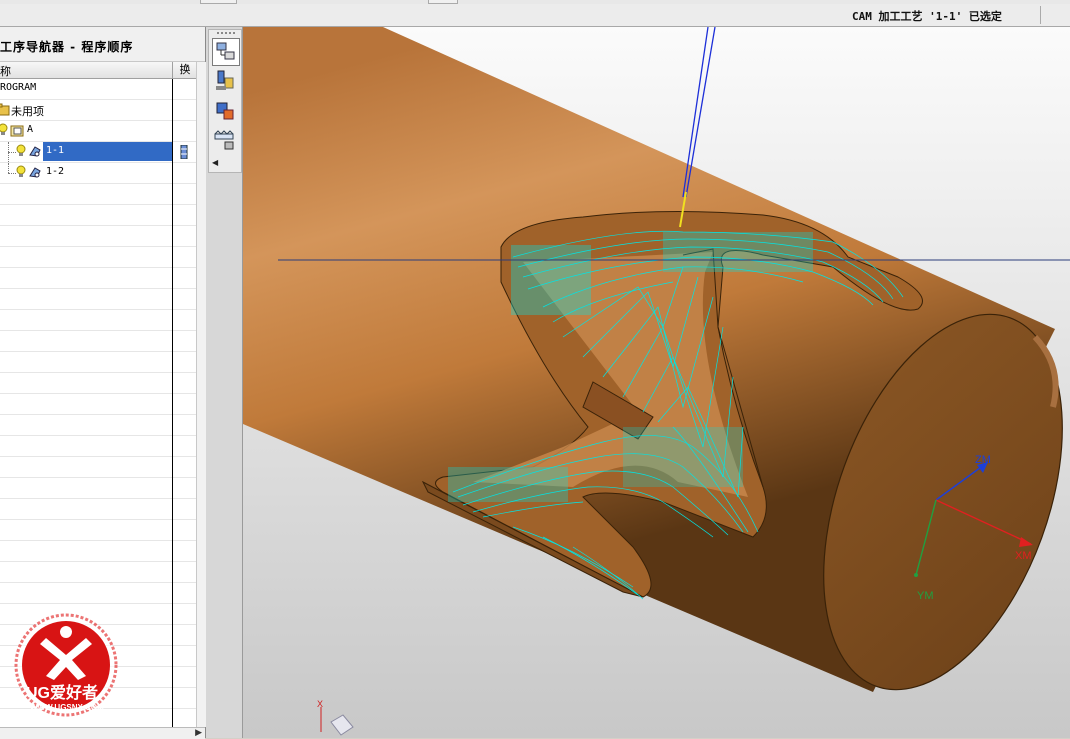 This screenshot has width=1070, height=739. I want to click on reuse-library-tab, so click(225, 141).